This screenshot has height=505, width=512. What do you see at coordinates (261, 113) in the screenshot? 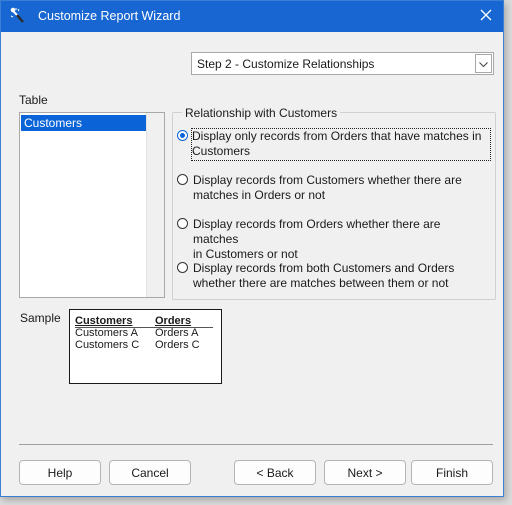
I see `relationship-group-label: Relationship with Customers` at bounding box center [261, 113].